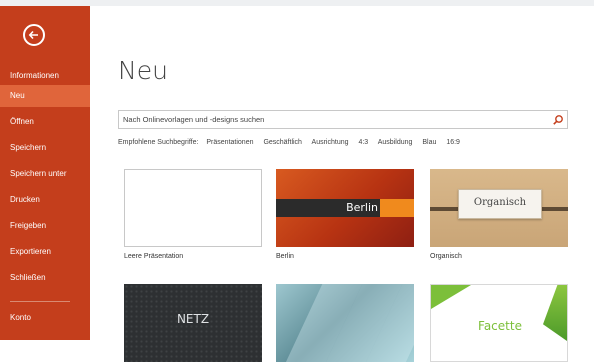 The height and width of the screenshot is (362, 594). What do you see at coordinates (451, 297) in the screenshot?
I see `facette-green-corner` at bounding box center [451, 297].